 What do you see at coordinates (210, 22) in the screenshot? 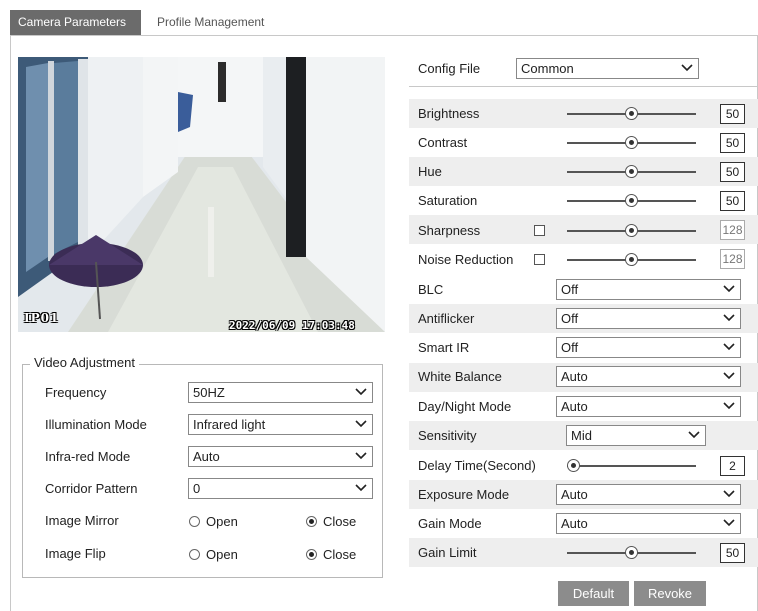
I see `tab-profile-management: Profile Management` at bounding box center [210, 22].